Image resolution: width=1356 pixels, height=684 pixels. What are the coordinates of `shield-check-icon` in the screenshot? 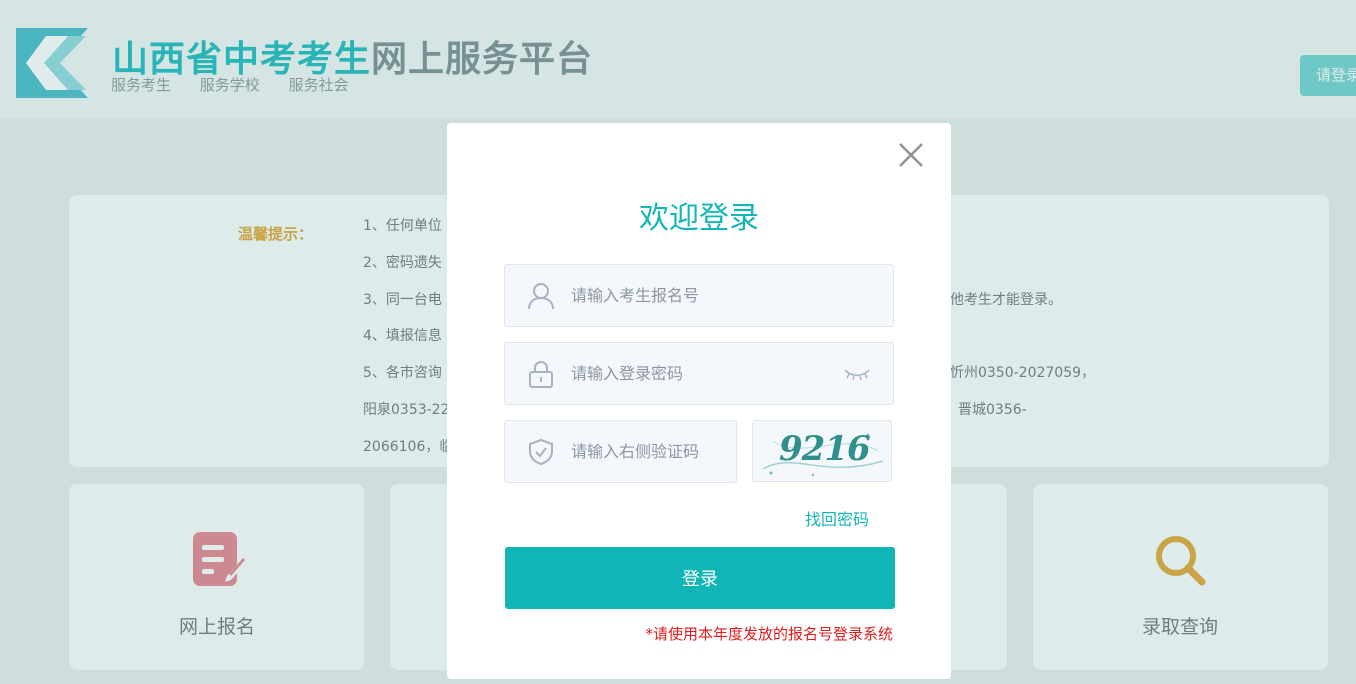 It's located at (541, 452).